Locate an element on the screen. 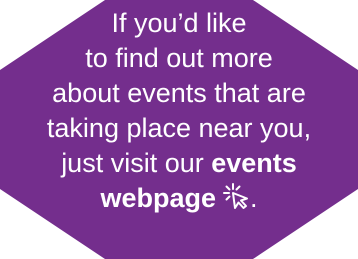 This screenshot has height=259, width=358. callout-line-3: about events that are is located at coordinates (179, 93).